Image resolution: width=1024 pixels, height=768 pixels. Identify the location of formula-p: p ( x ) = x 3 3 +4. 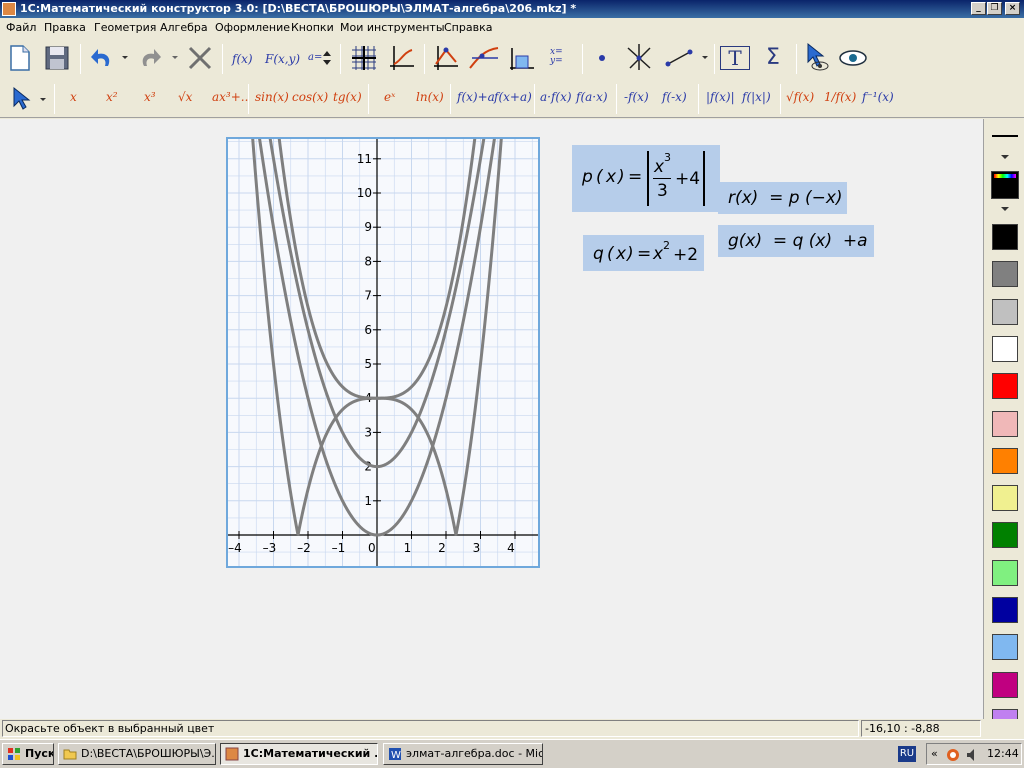
(646, 178).